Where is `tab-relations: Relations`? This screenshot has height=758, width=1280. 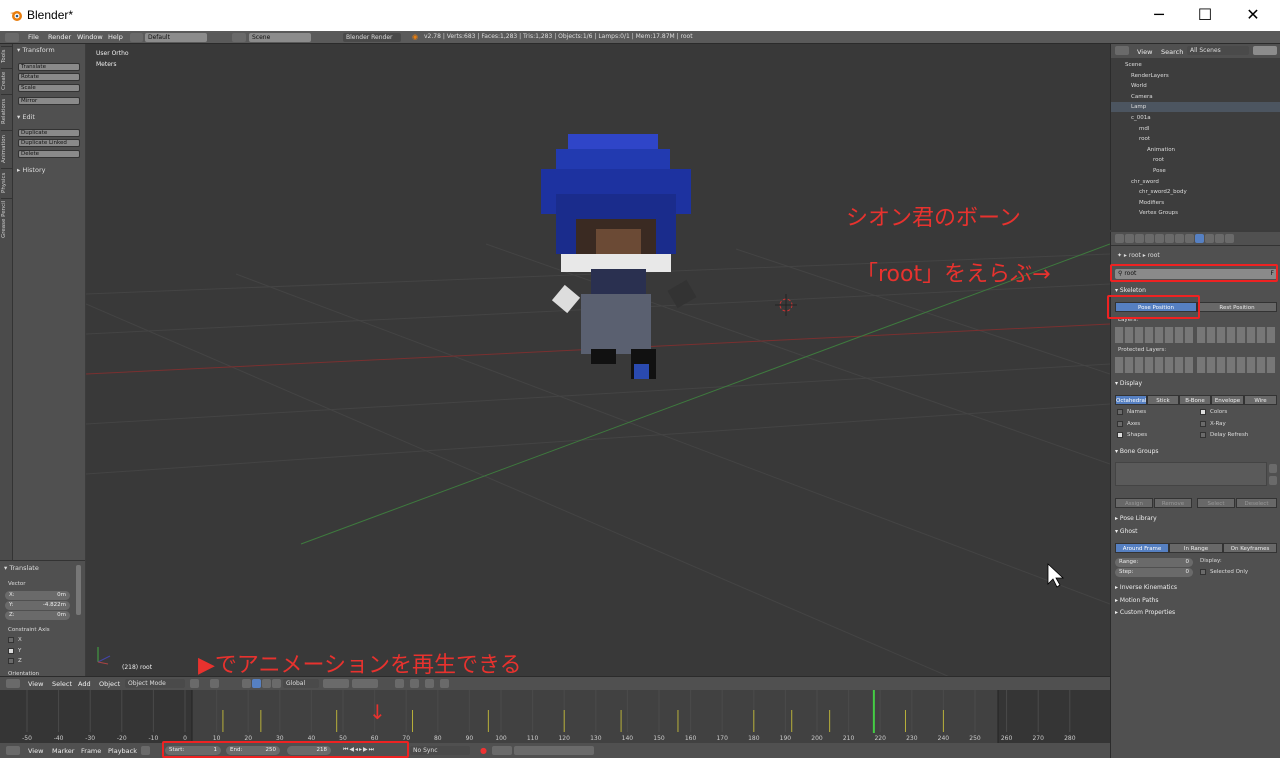 tab-relations: Relations is located at coordinates (6, 111).